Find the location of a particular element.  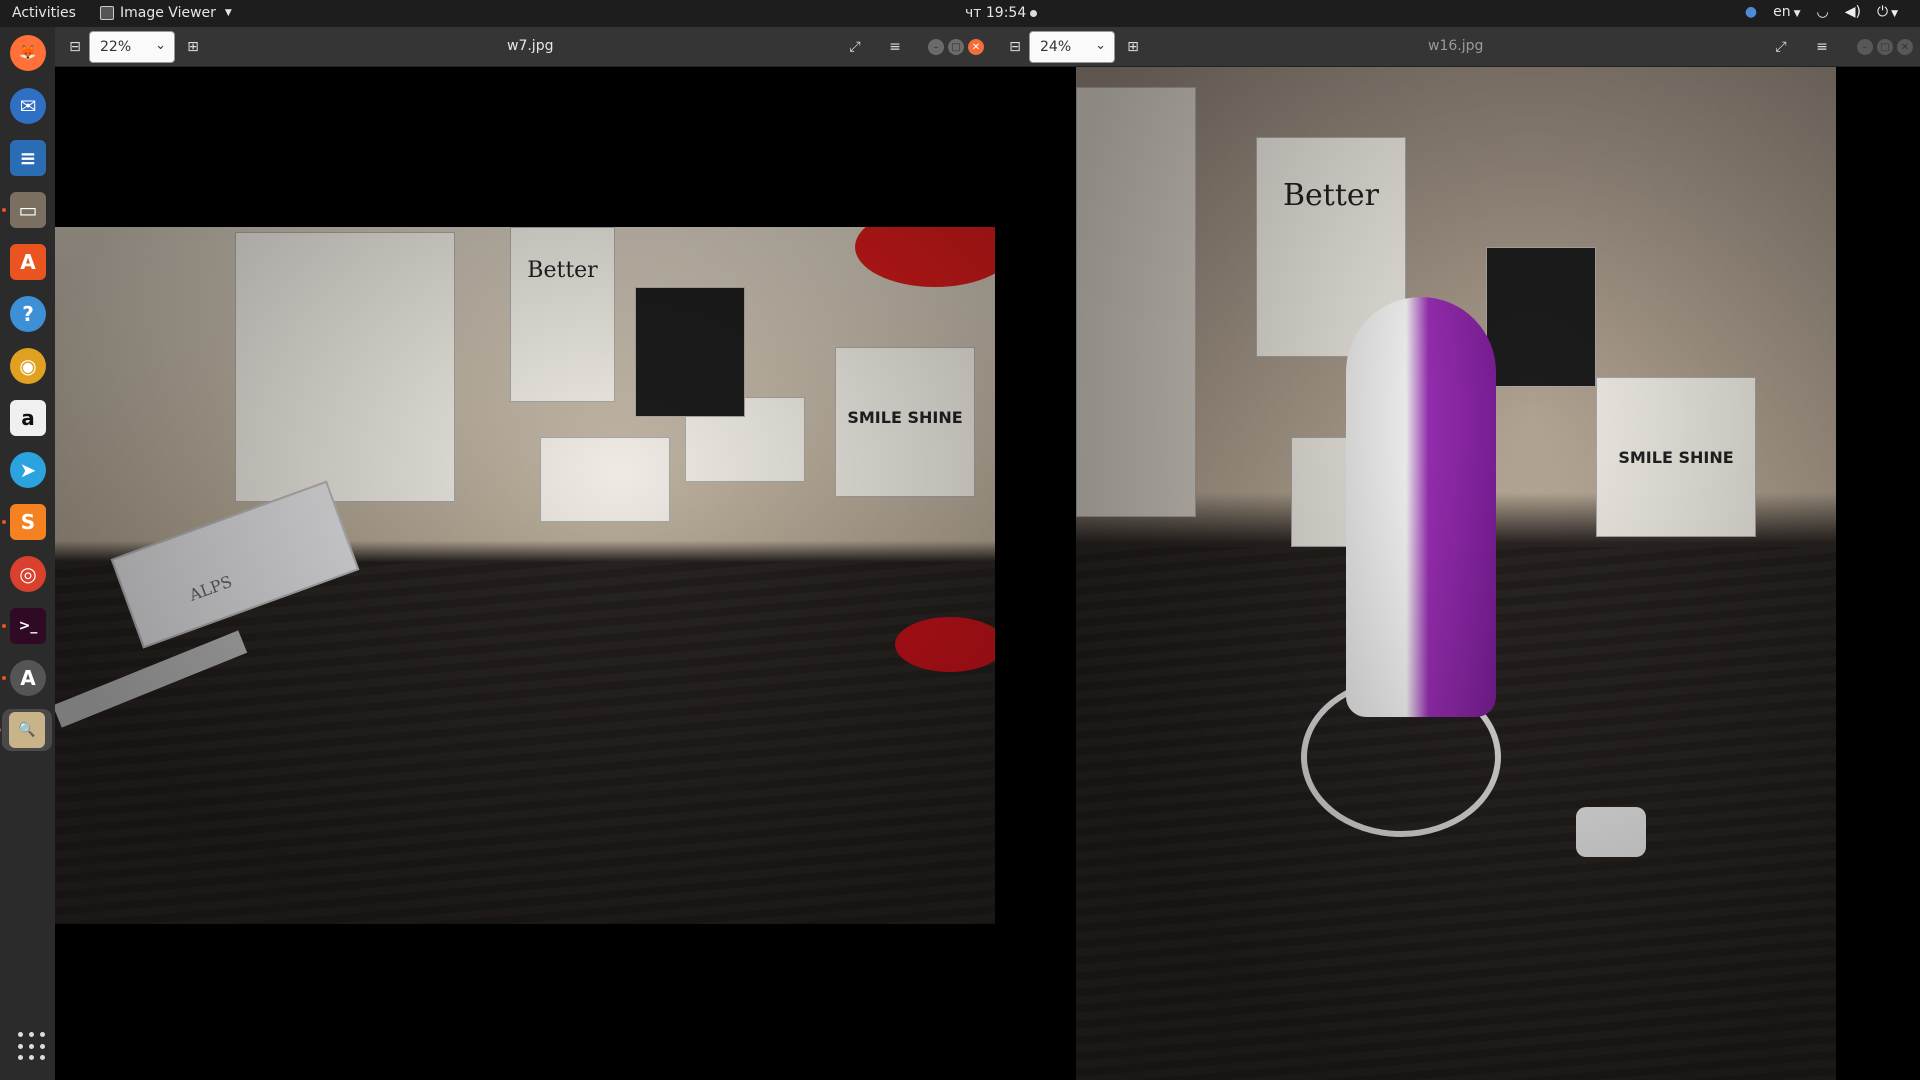

zoom-selector: 22% ⌄ is located at coordinates (132, 47).